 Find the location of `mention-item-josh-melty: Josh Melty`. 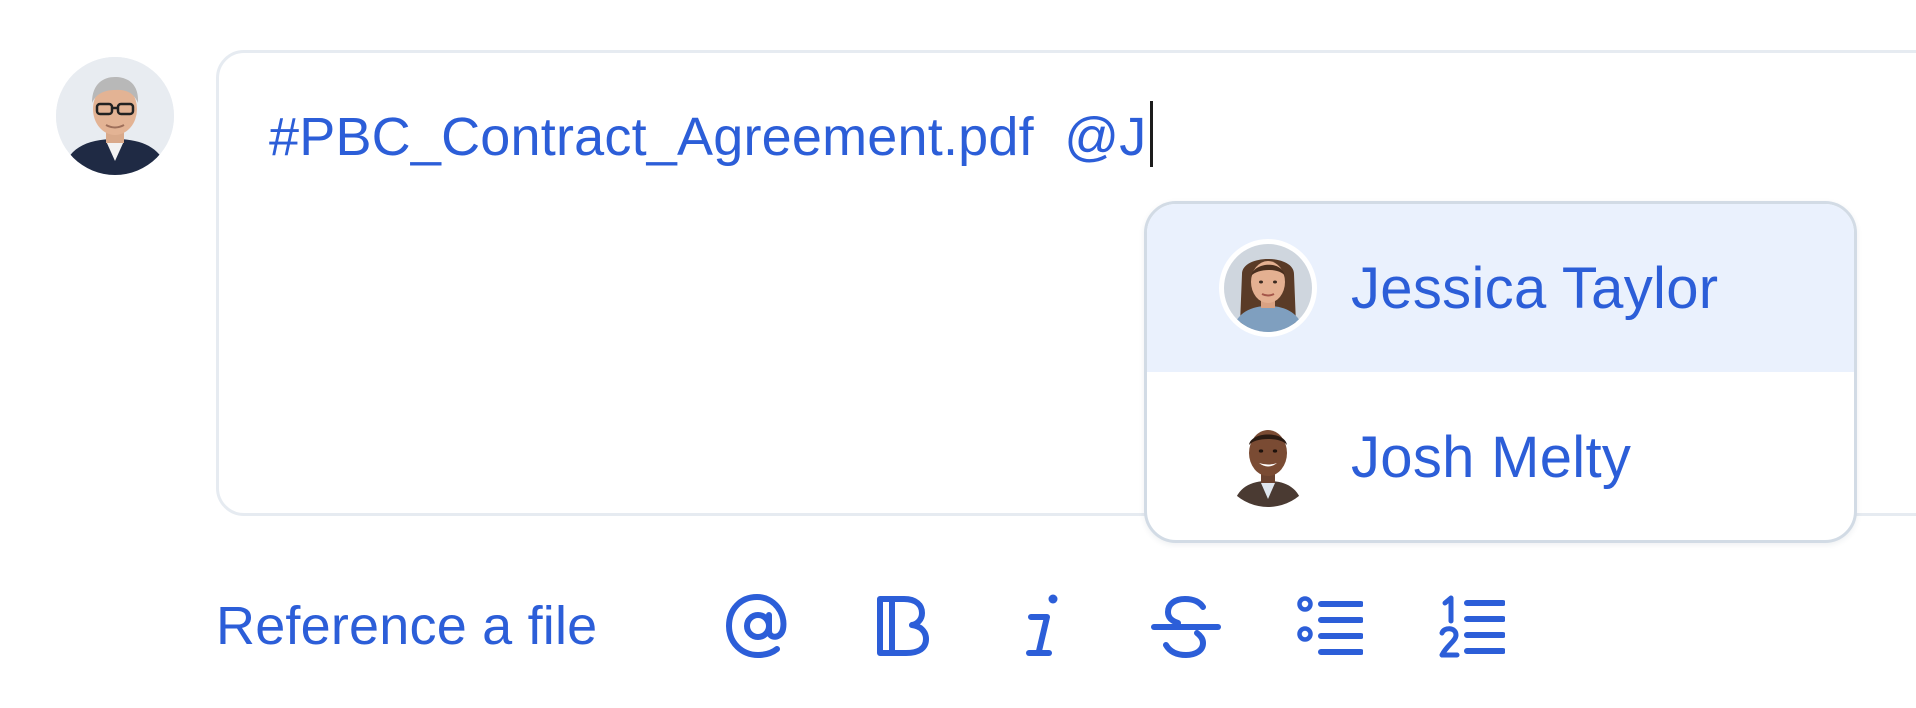

mention-item-josh-melty: Josh Melty is located at coordinates (1500, 456).